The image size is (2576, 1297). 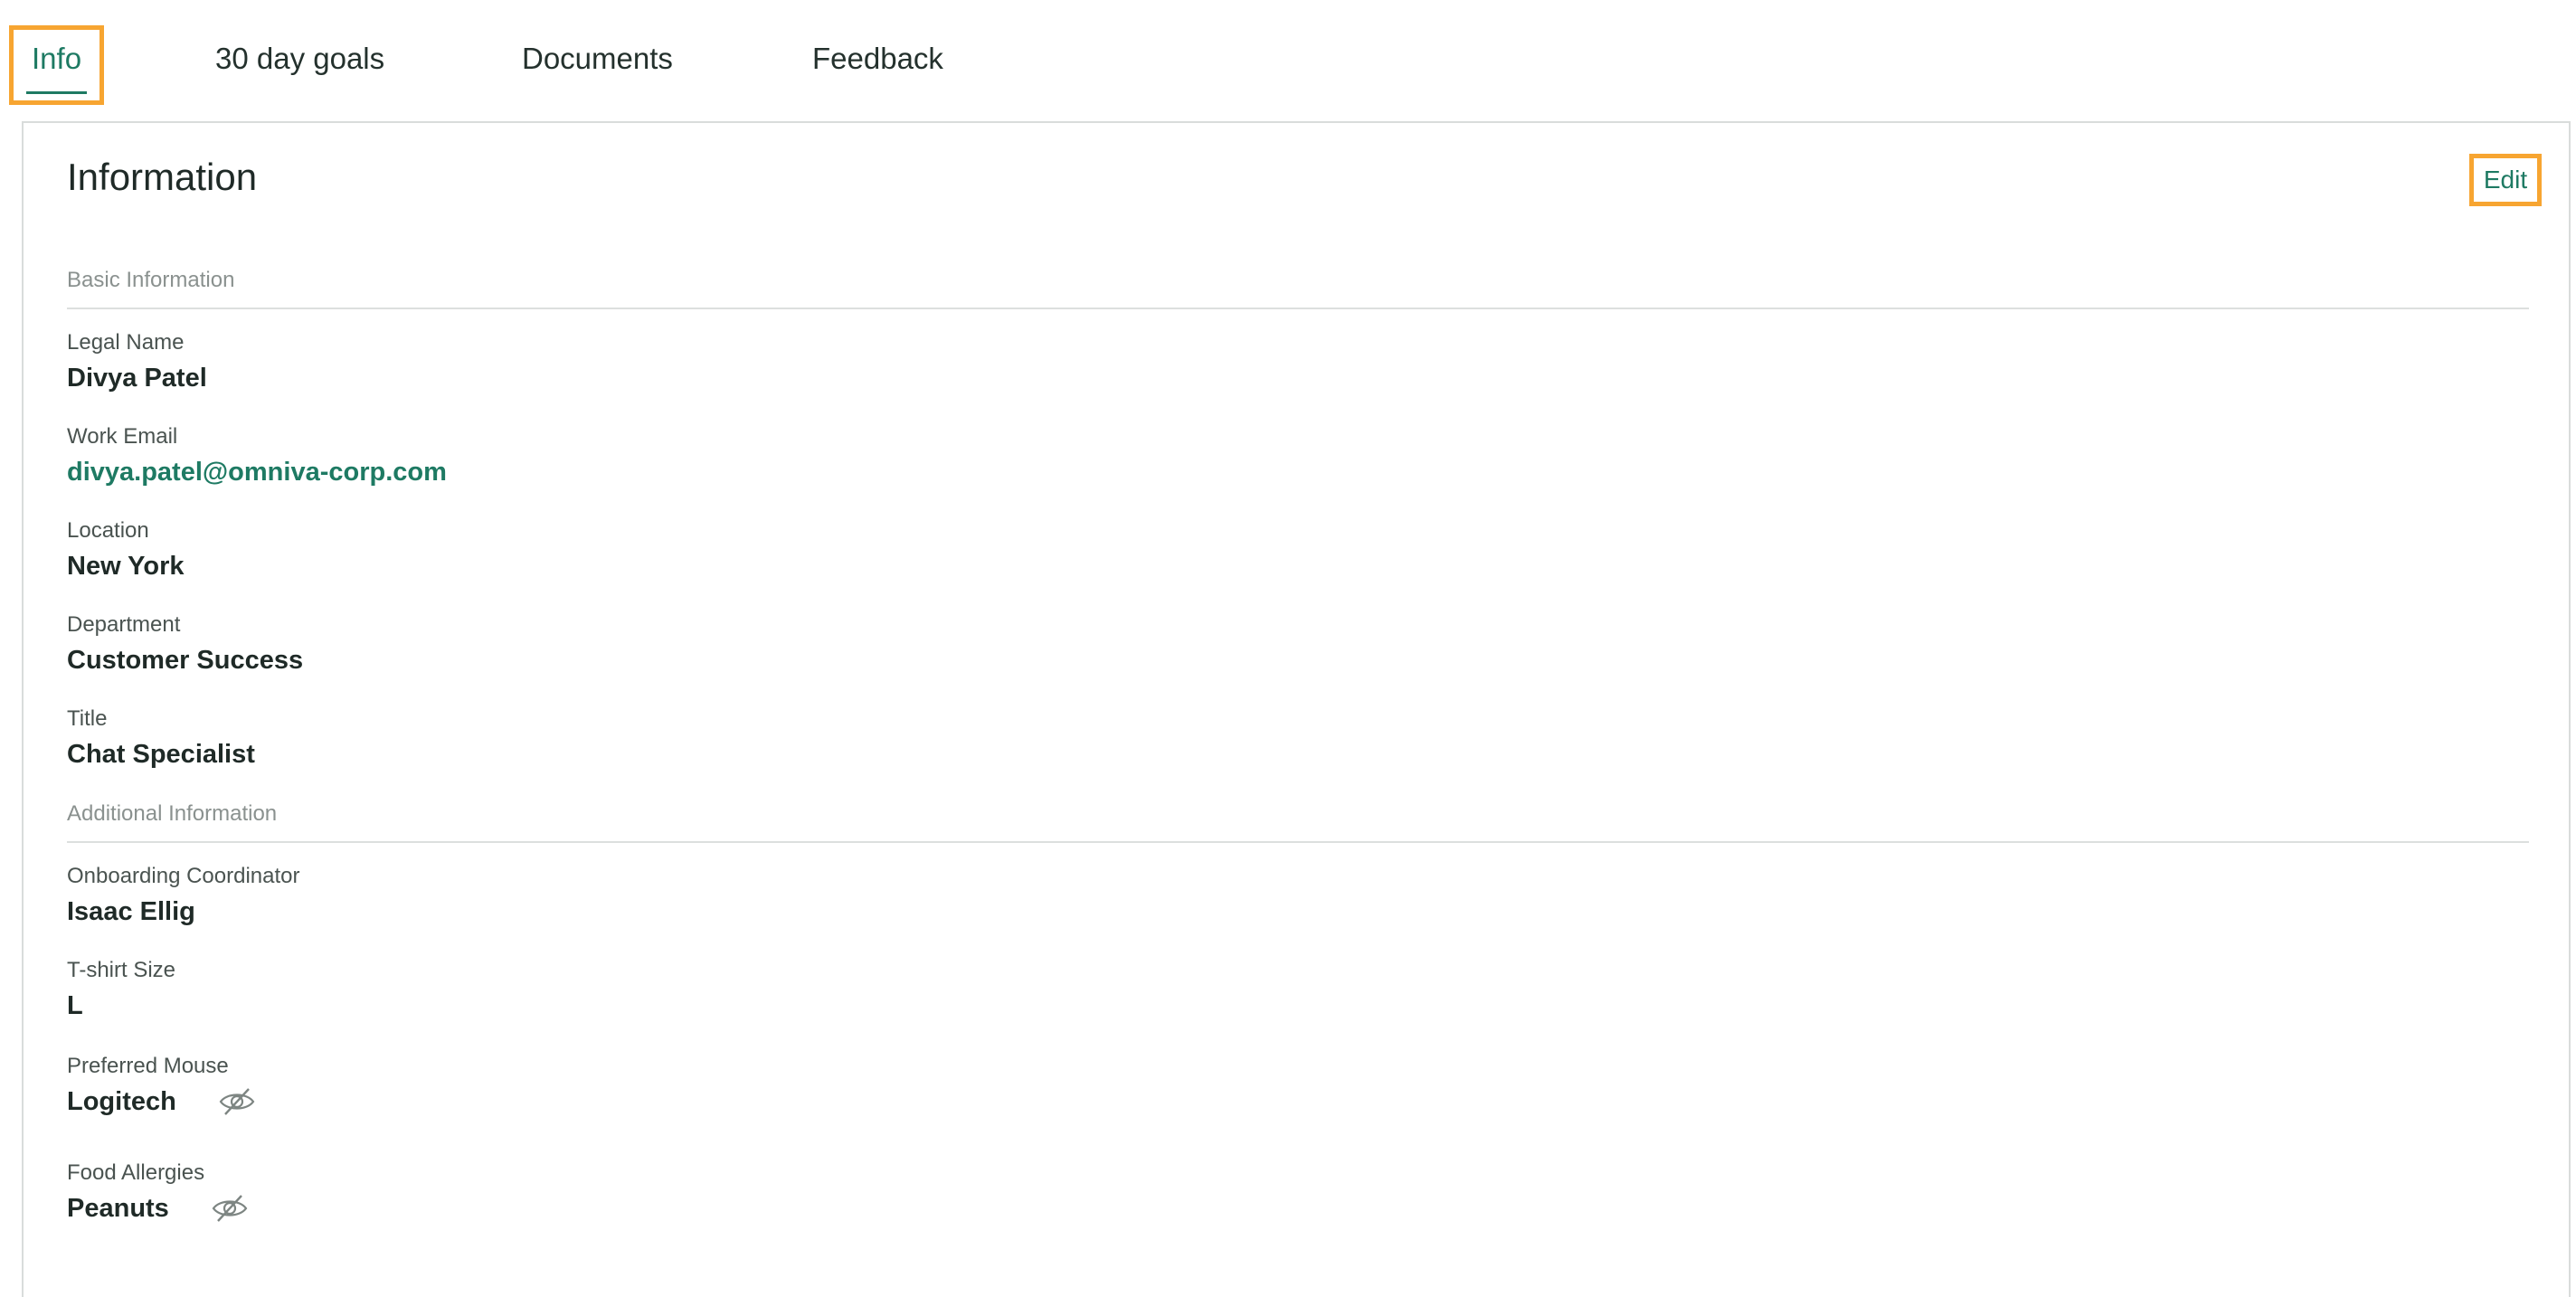 What do you see at coordinates (131, 911) in the screenshot?
I see `field-value: Isaac Ellig` at bounding box center [131, 911].